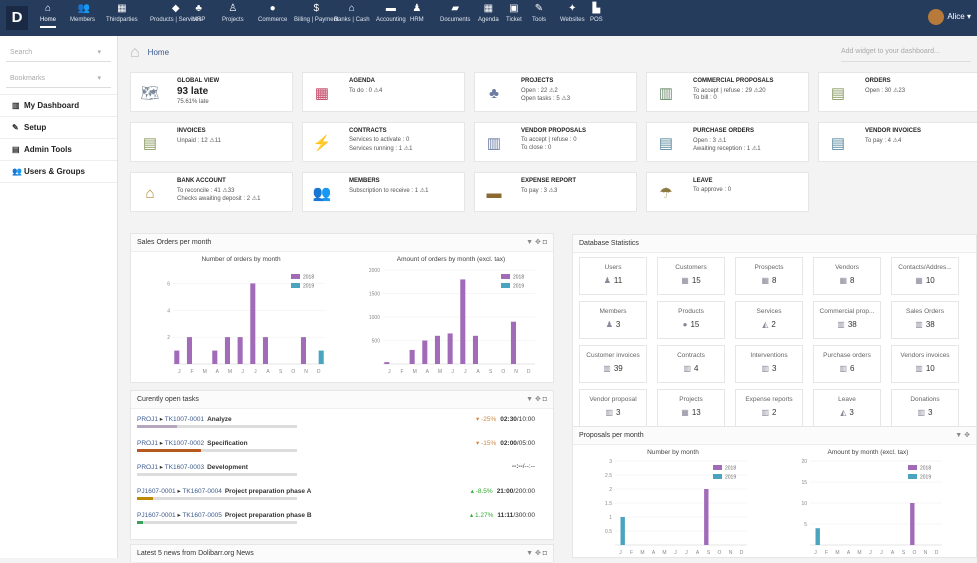 The image size is (977, 563). What do you see at coordinates (48, 16) in the screenshot?
I see `menu-home: ⌂ Home` at bounding box center [48, 16].